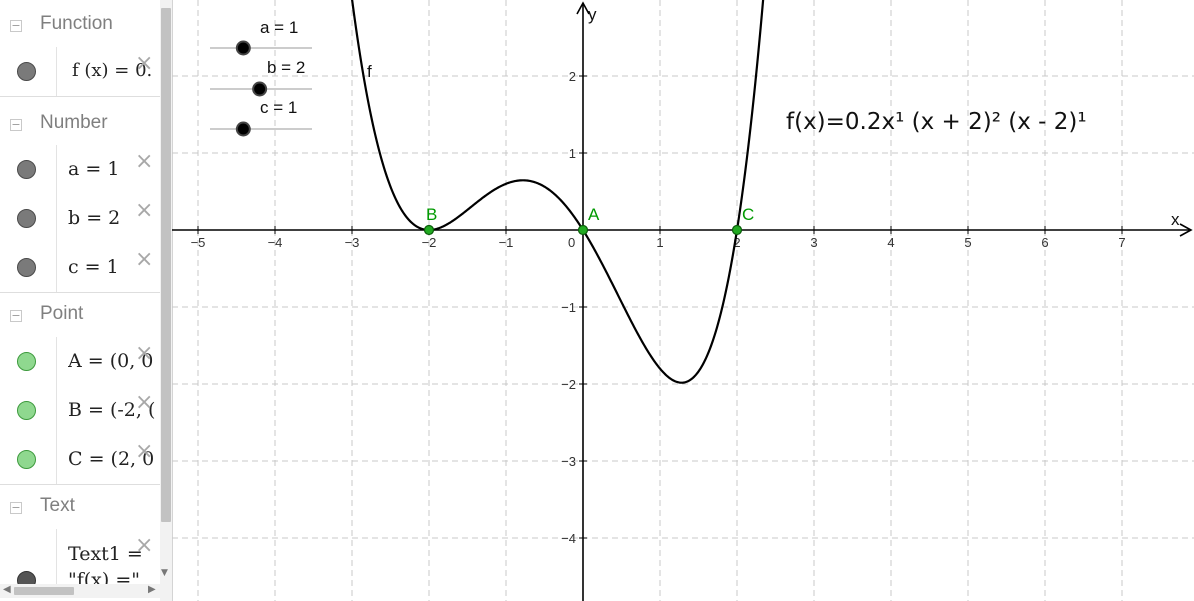  I want to click on x-tick-label: 6, so click(1044, 242).